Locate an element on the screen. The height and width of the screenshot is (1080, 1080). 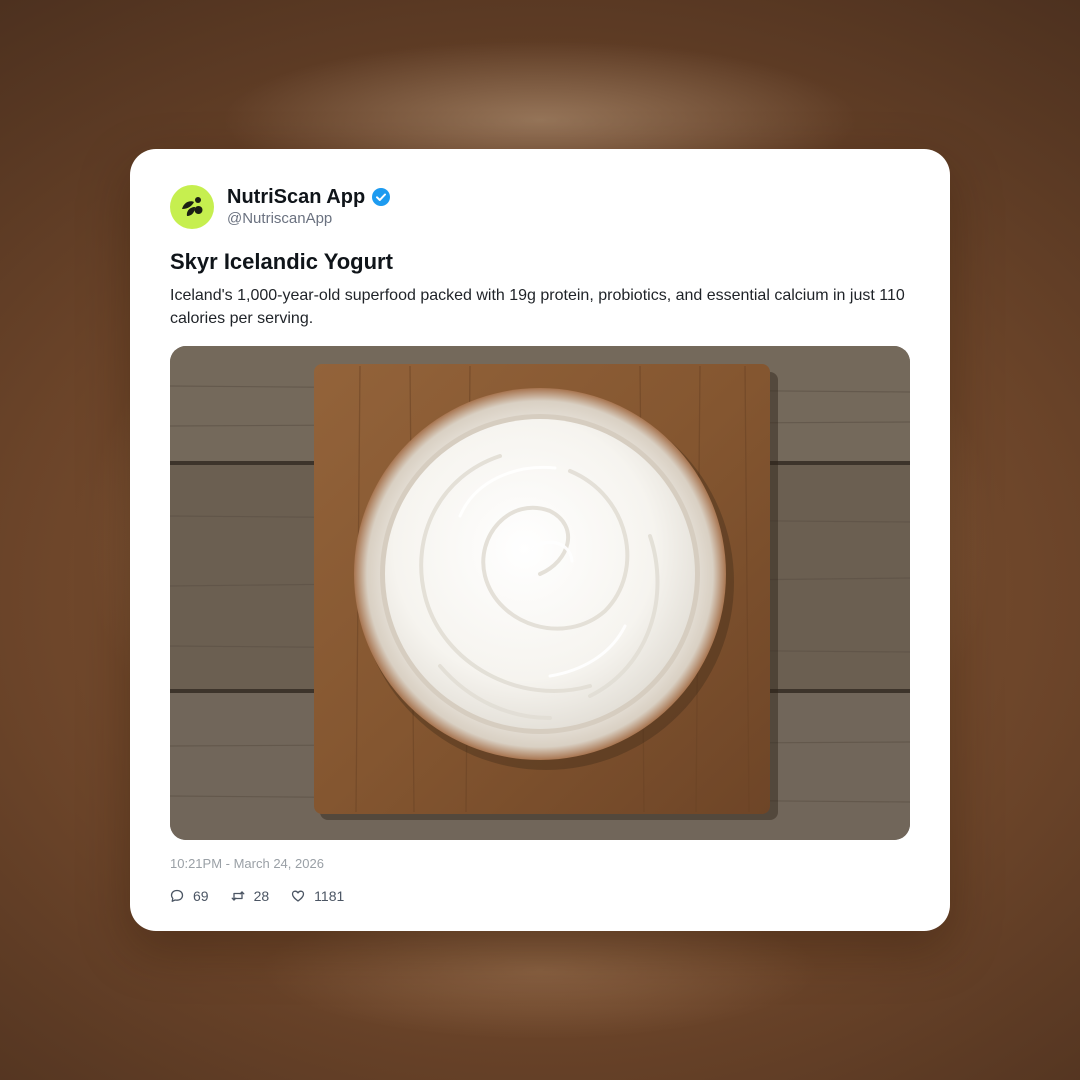
reply-icon is located at coordinates (177, 895).